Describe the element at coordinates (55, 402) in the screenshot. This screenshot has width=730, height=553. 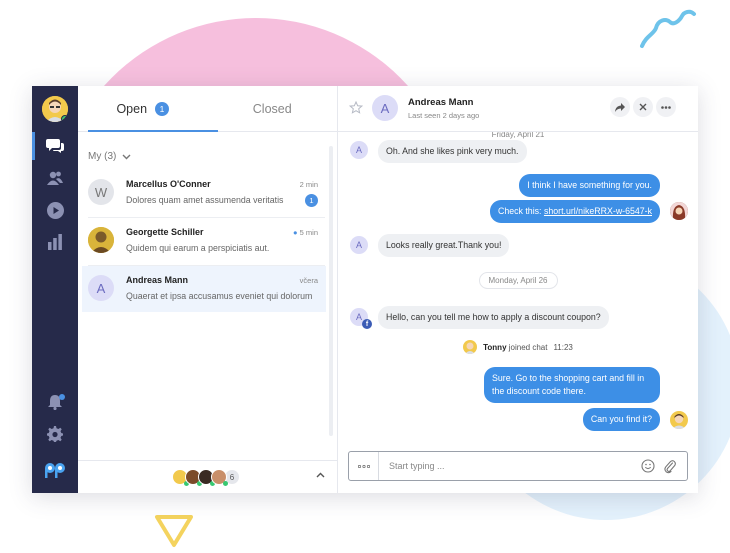
I see `nav-notifications` at that location.